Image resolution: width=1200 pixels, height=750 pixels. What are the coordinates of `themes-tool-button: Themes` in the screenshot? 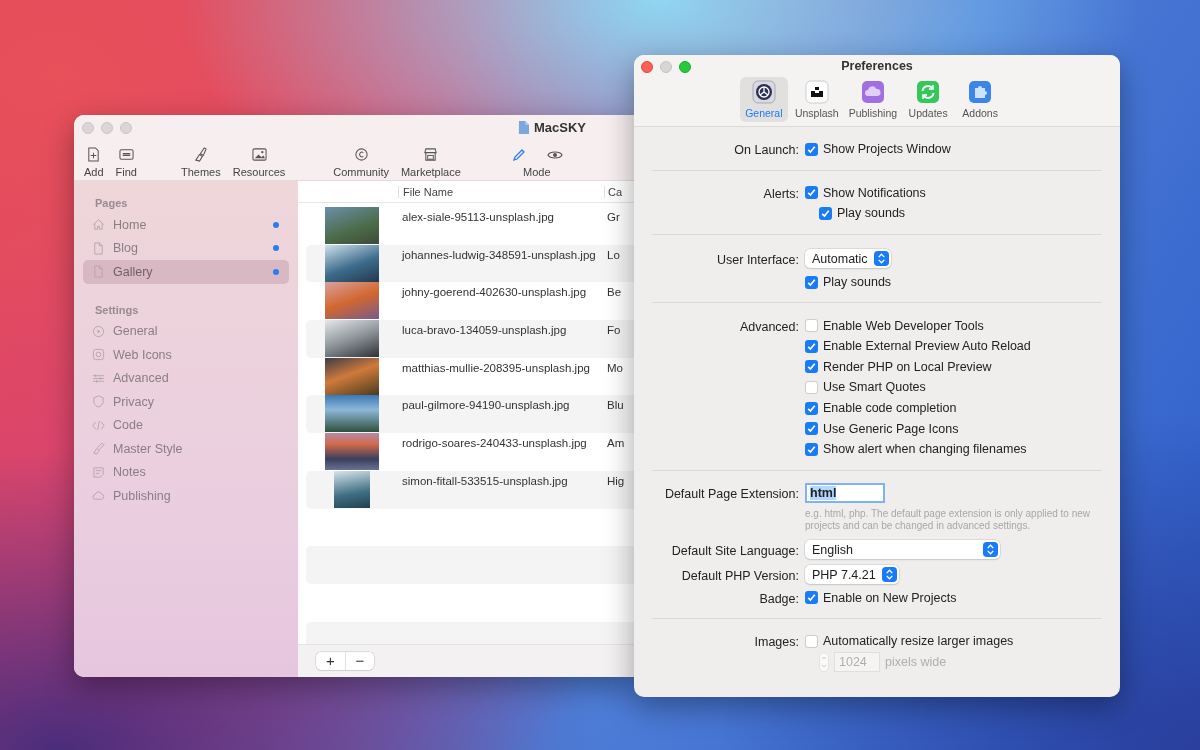 It's located at (201, 162).